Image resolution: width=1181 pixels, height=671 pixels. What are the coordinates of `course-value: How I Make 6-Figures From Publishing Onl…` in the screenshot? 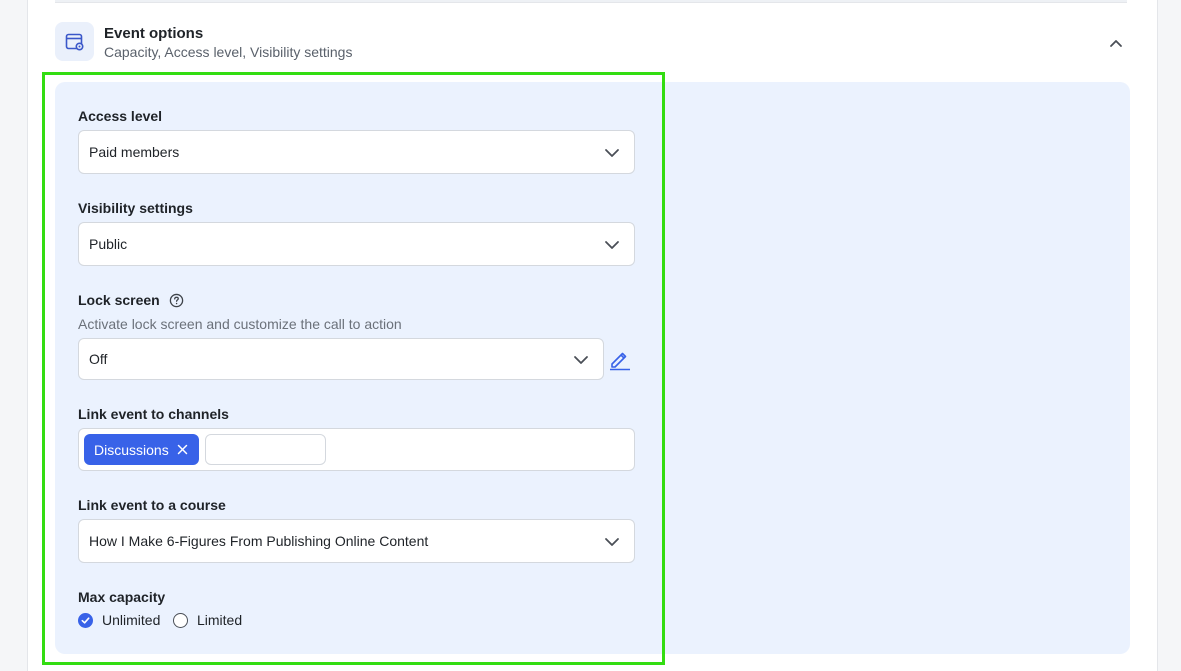 It's located at (259, 541).